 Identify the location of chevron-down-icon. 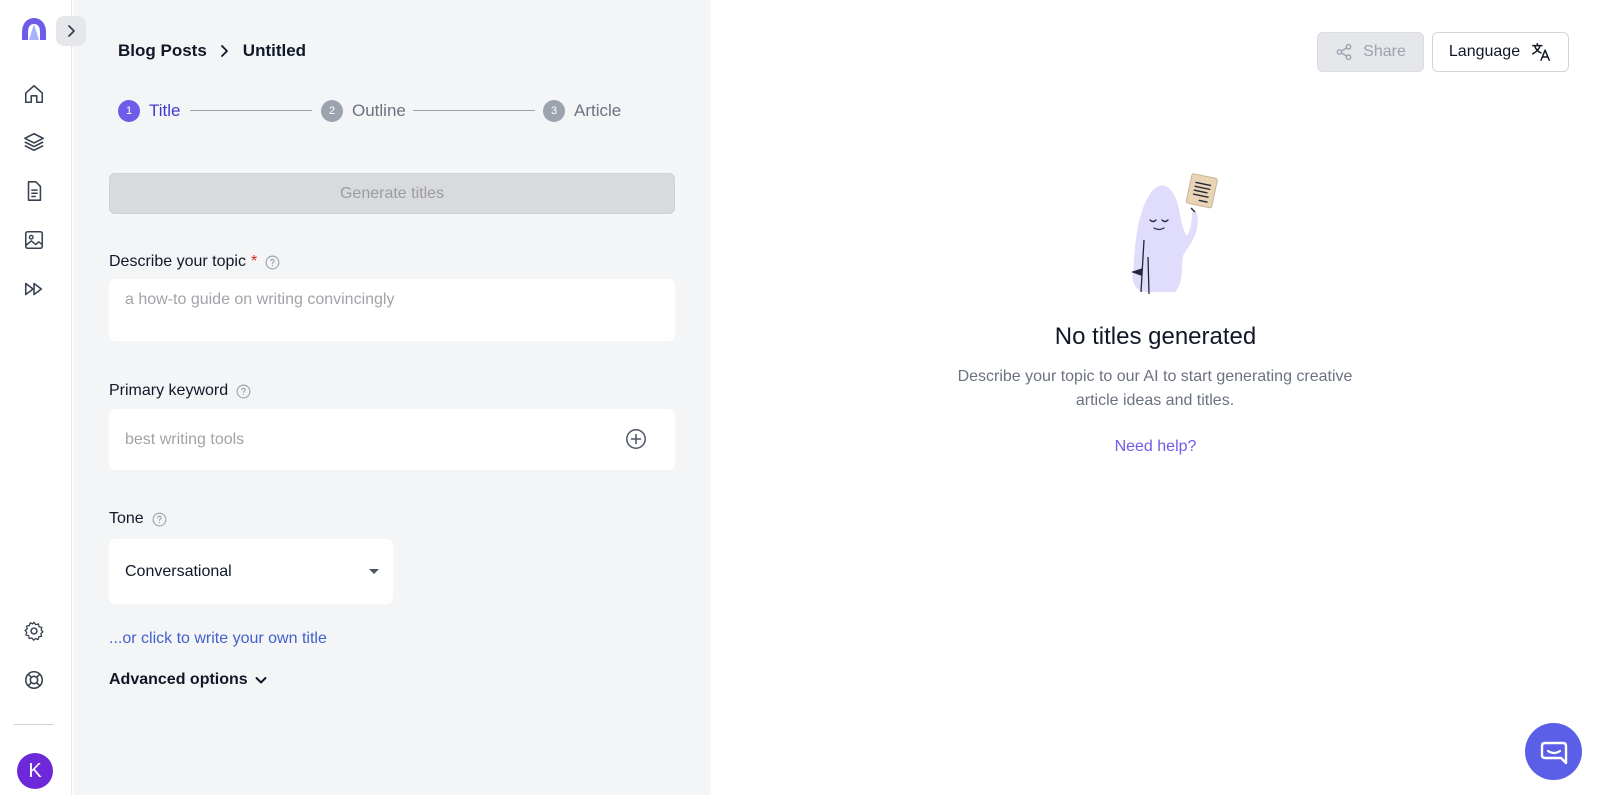
(261, 680).